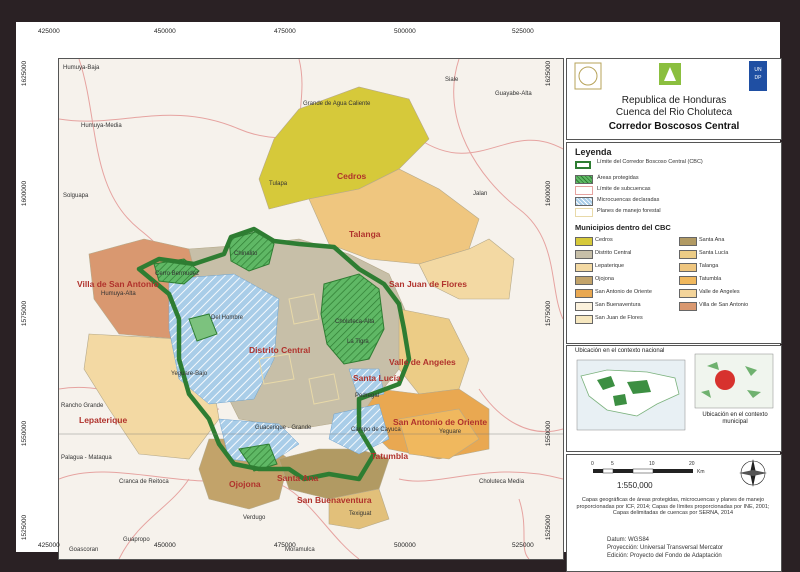 This screenshot has width=800, height=572. I want to click on legend-label: Áreas protegidas, so click(618, 178).